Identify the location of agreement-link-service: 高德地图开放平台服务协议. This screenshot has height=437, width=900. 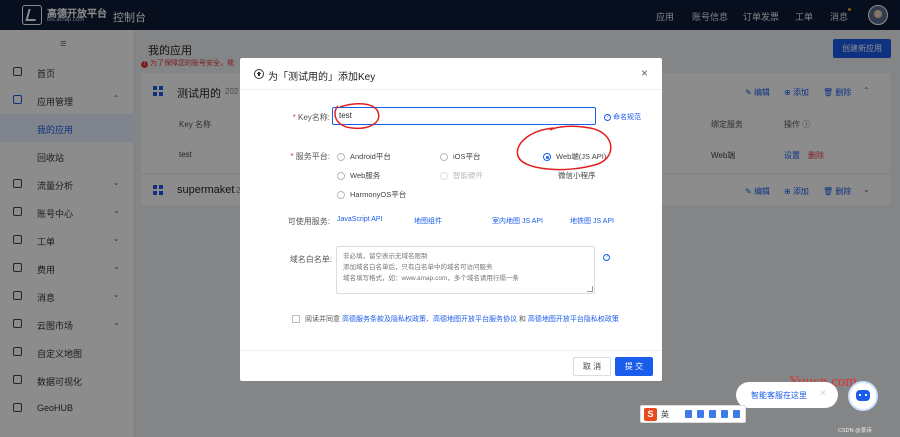
(475, 319).